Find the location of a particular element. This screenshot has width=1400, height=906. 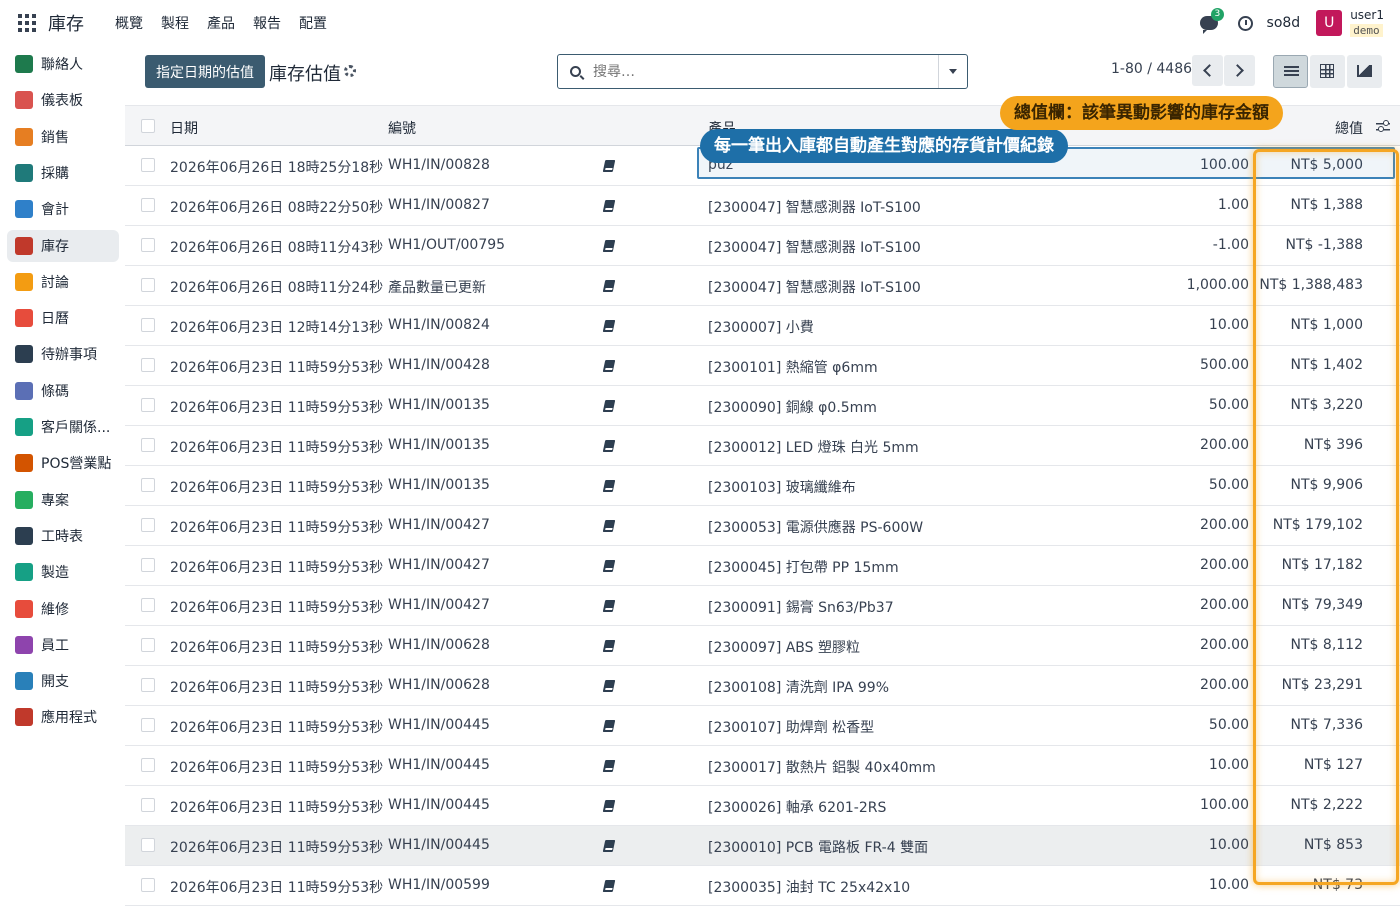

list-view-button is located at coordinates (1290, 71).